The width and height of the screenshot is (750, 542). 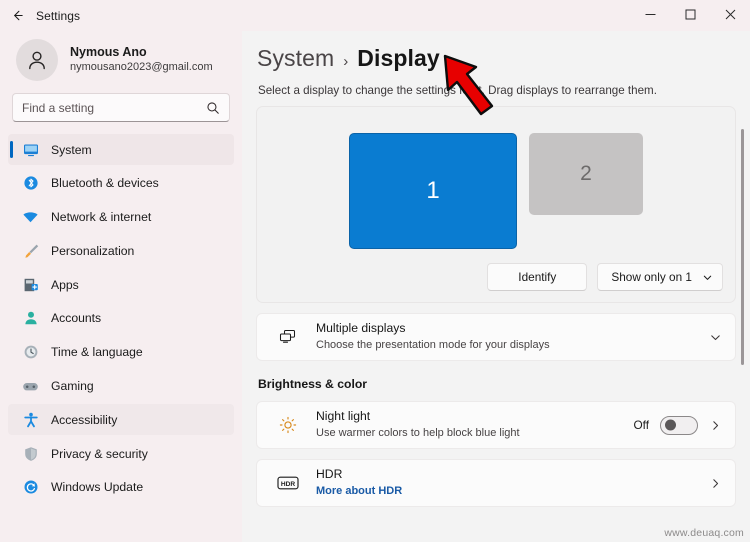 I want to click on projection-mode-dropdown: Show only on 1, so click(x=660, y=277).